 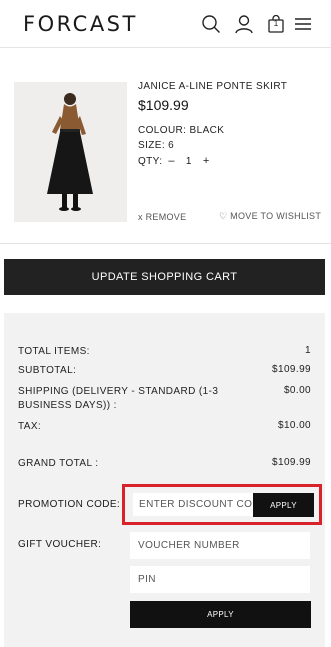 What do you see at coordinates (164, 277) in the screenshot?
I see `update-cart-button: UPDATE SHOPPING CART` at bounding box center [164, 277].